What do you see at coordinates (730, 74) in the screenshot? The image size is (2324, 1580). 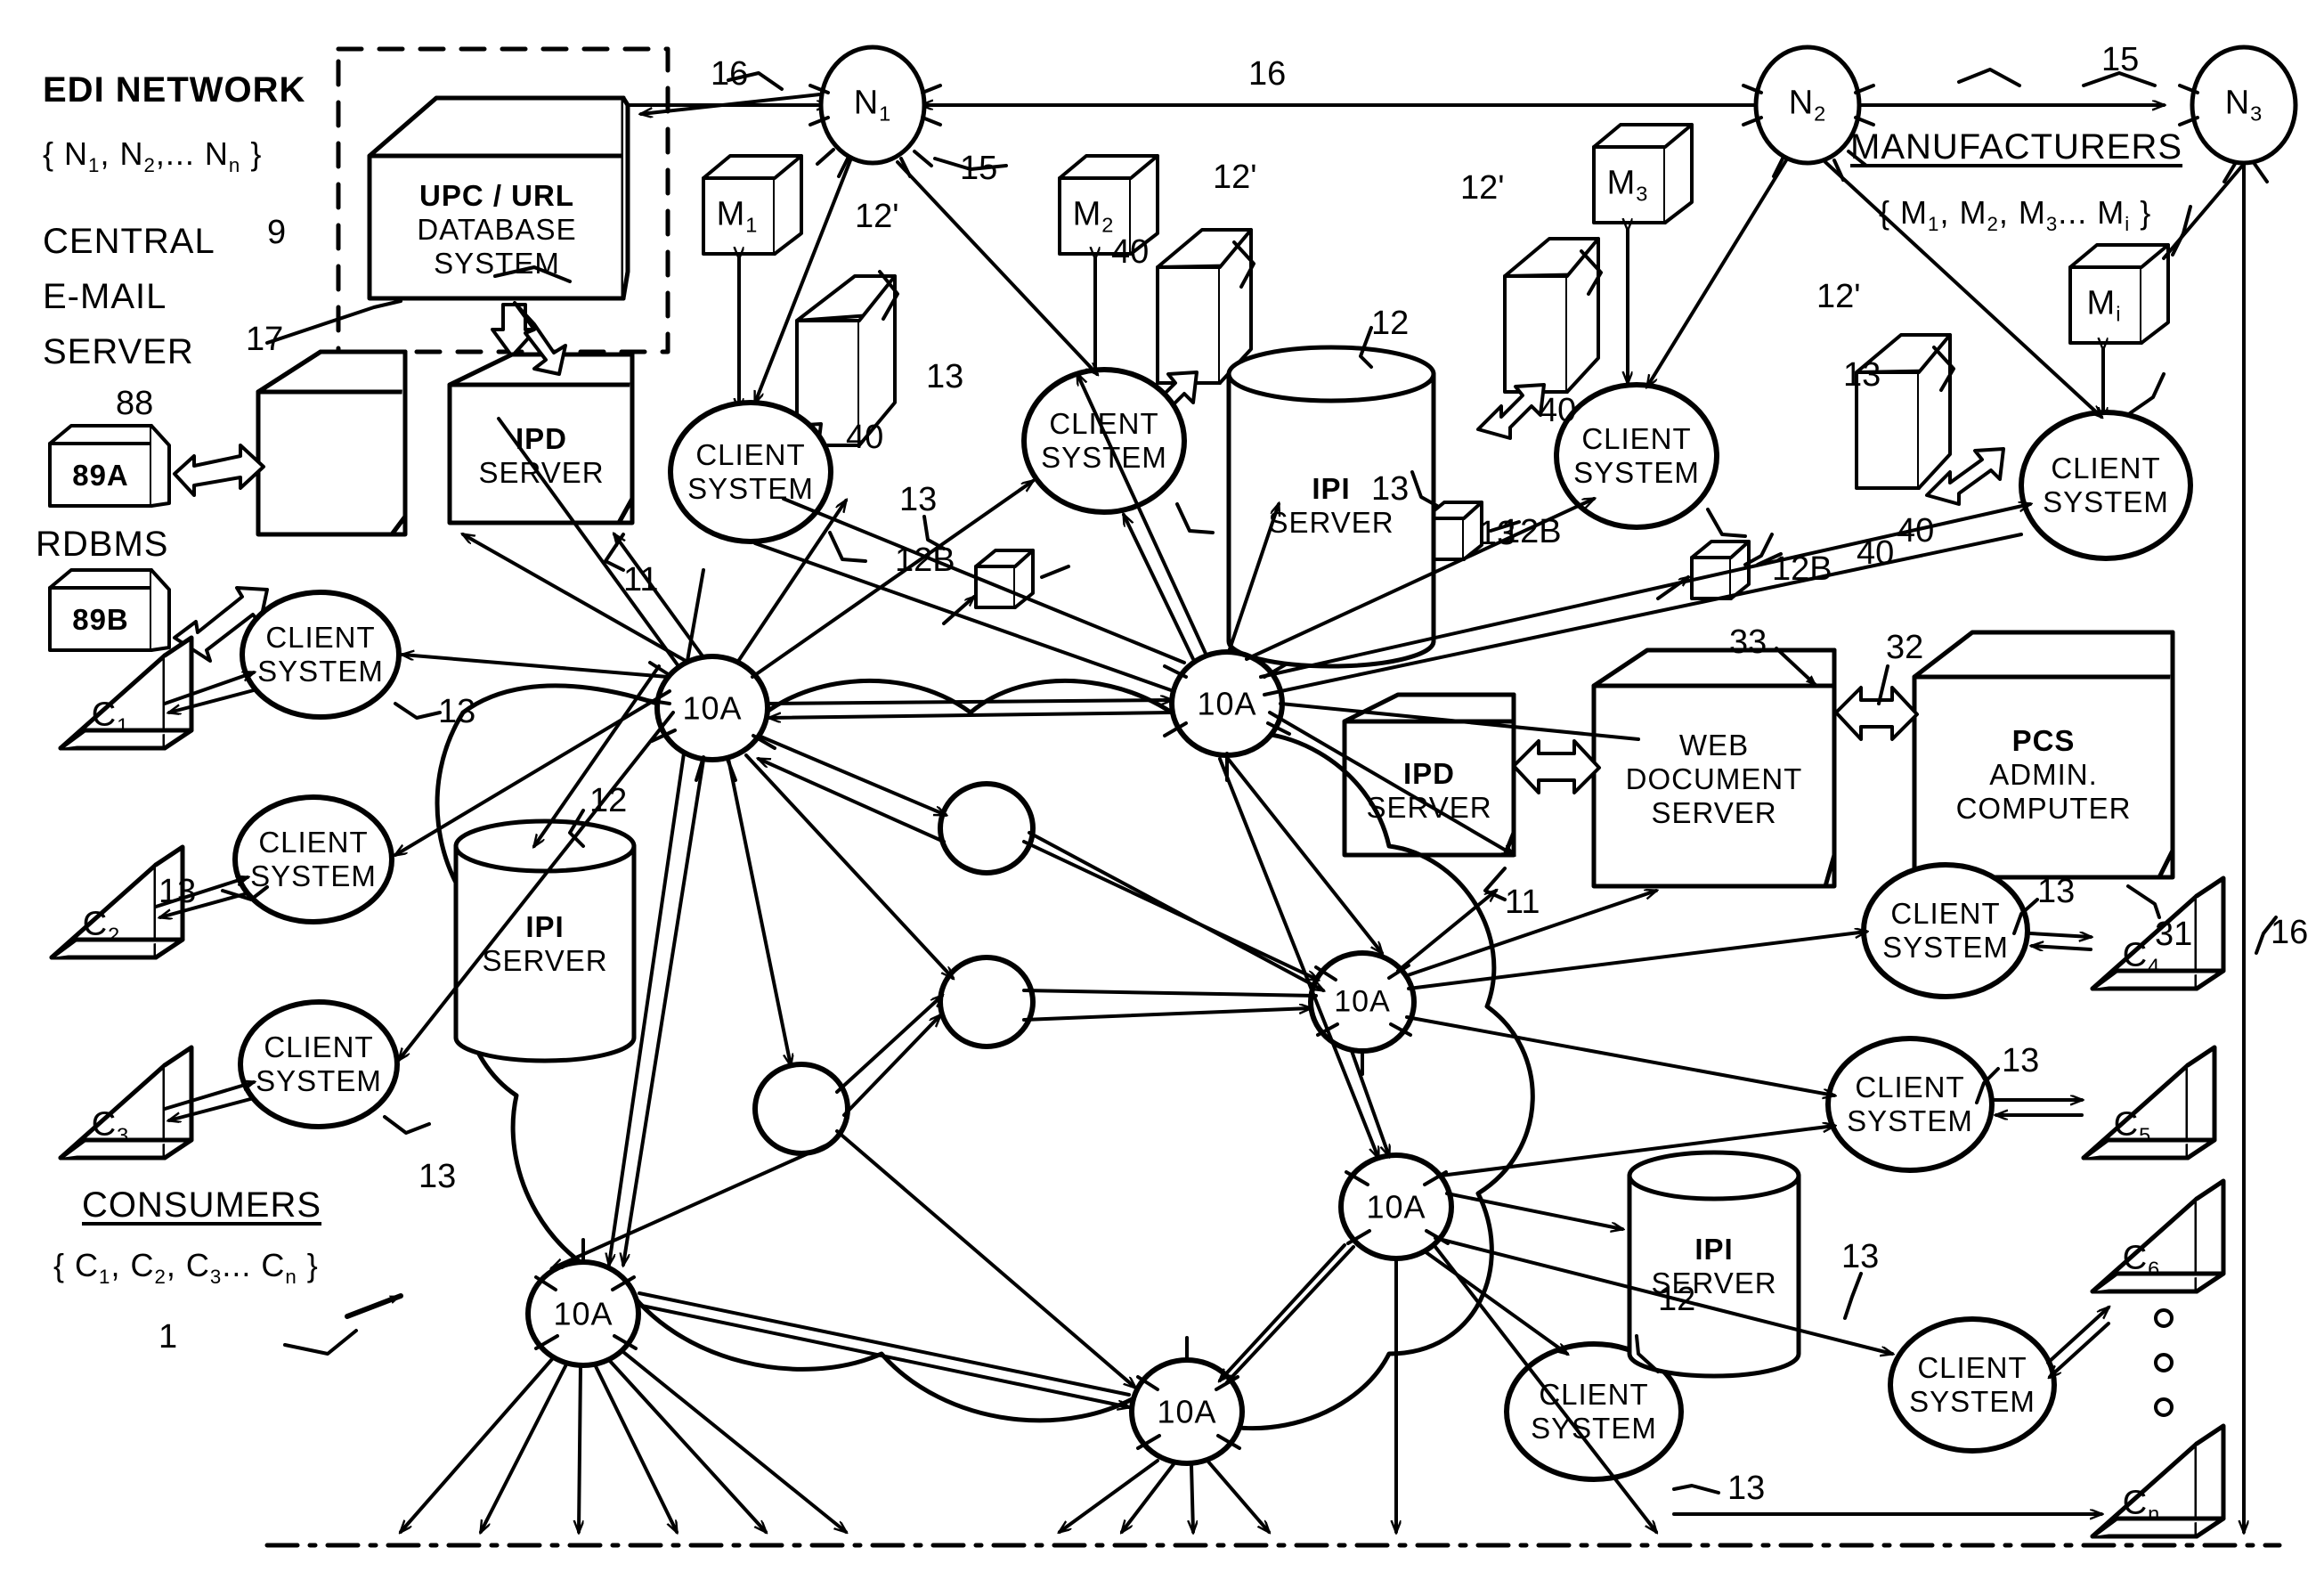 I see `ref-16-a: 16` at bounding box center [730, 74].